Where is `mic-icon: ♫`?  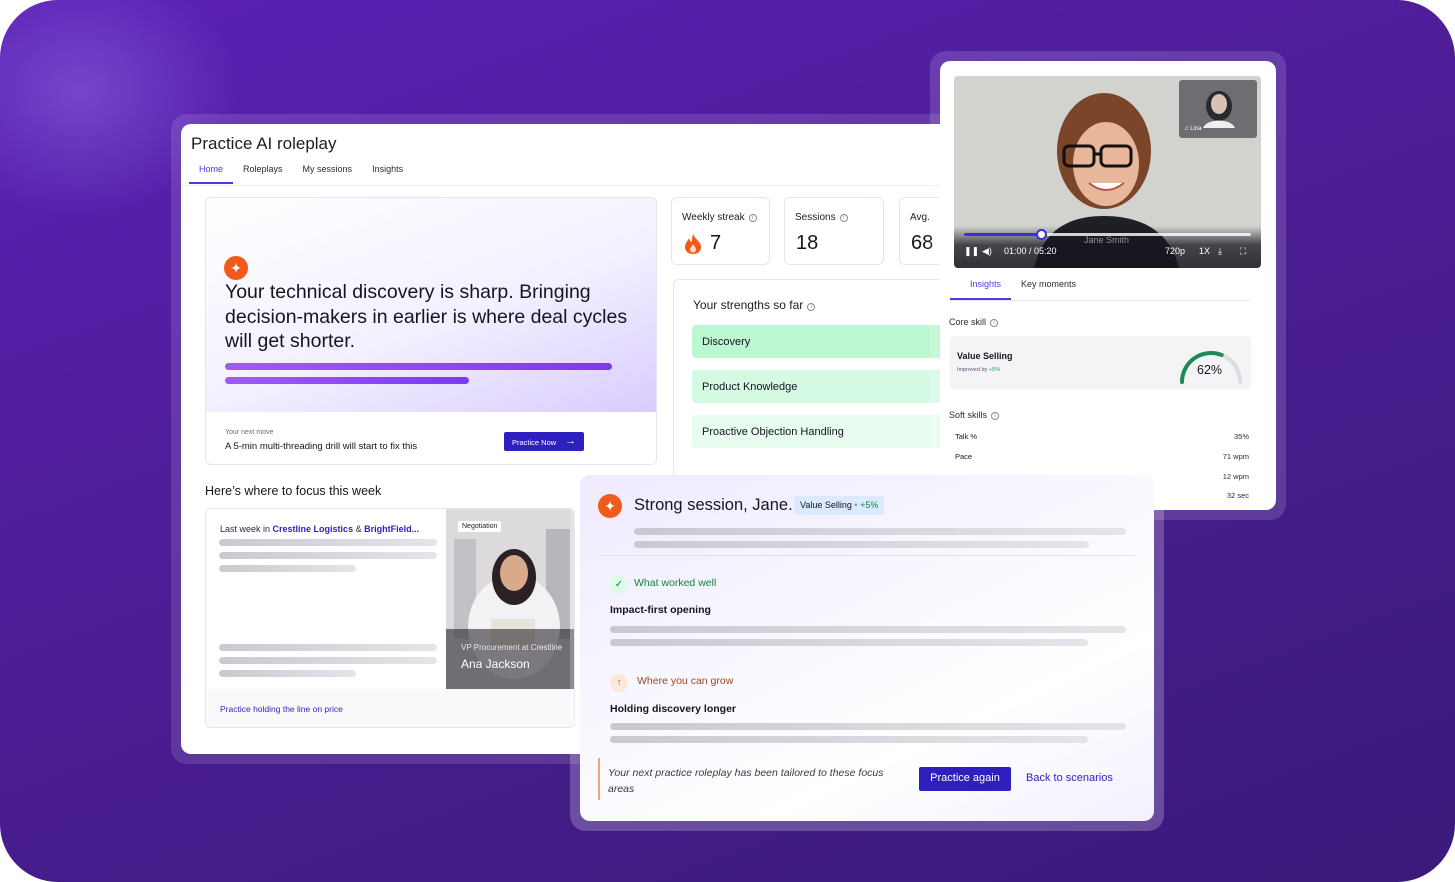 mic-icon: ♫ is located at coordinates (1186, 129).